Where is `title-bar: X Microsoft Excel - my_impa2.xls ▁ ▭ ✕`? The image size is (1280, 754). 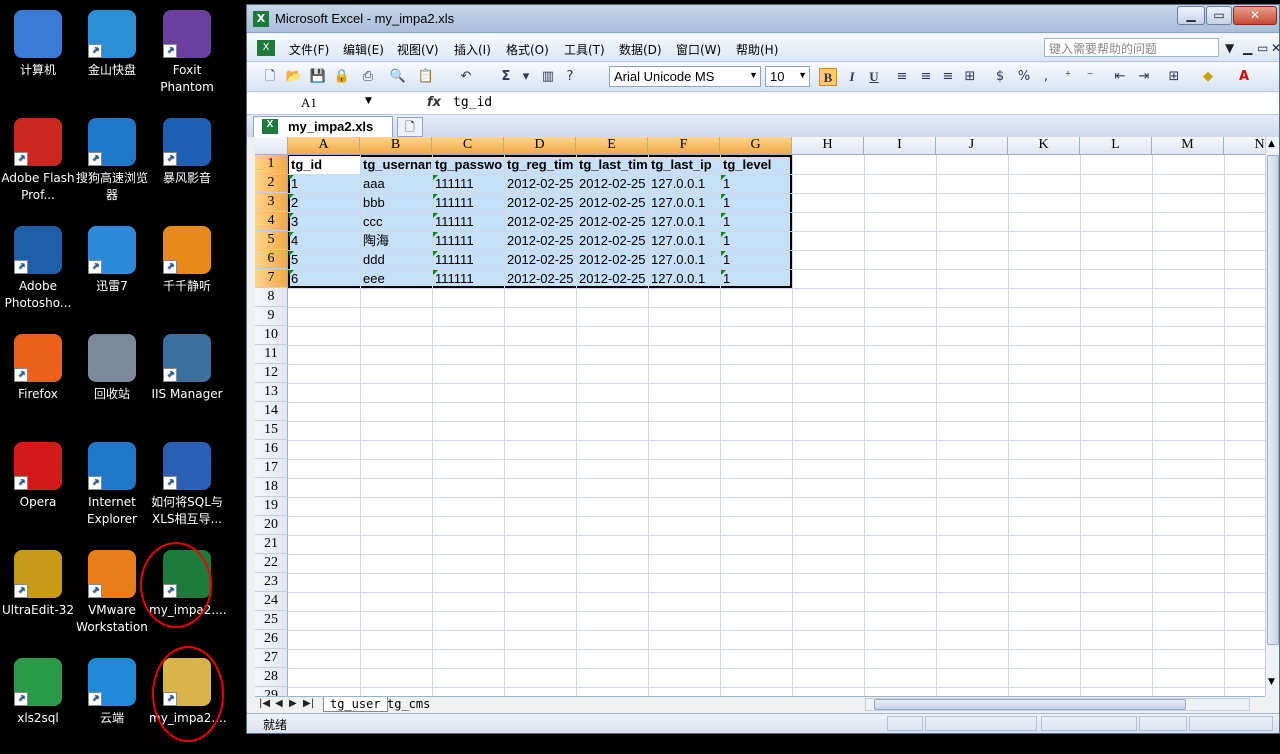 title-bar: X Microsoft Excel - my_impa2.xls ▁ ▭ ✕ is located at coordinates (763, 19).